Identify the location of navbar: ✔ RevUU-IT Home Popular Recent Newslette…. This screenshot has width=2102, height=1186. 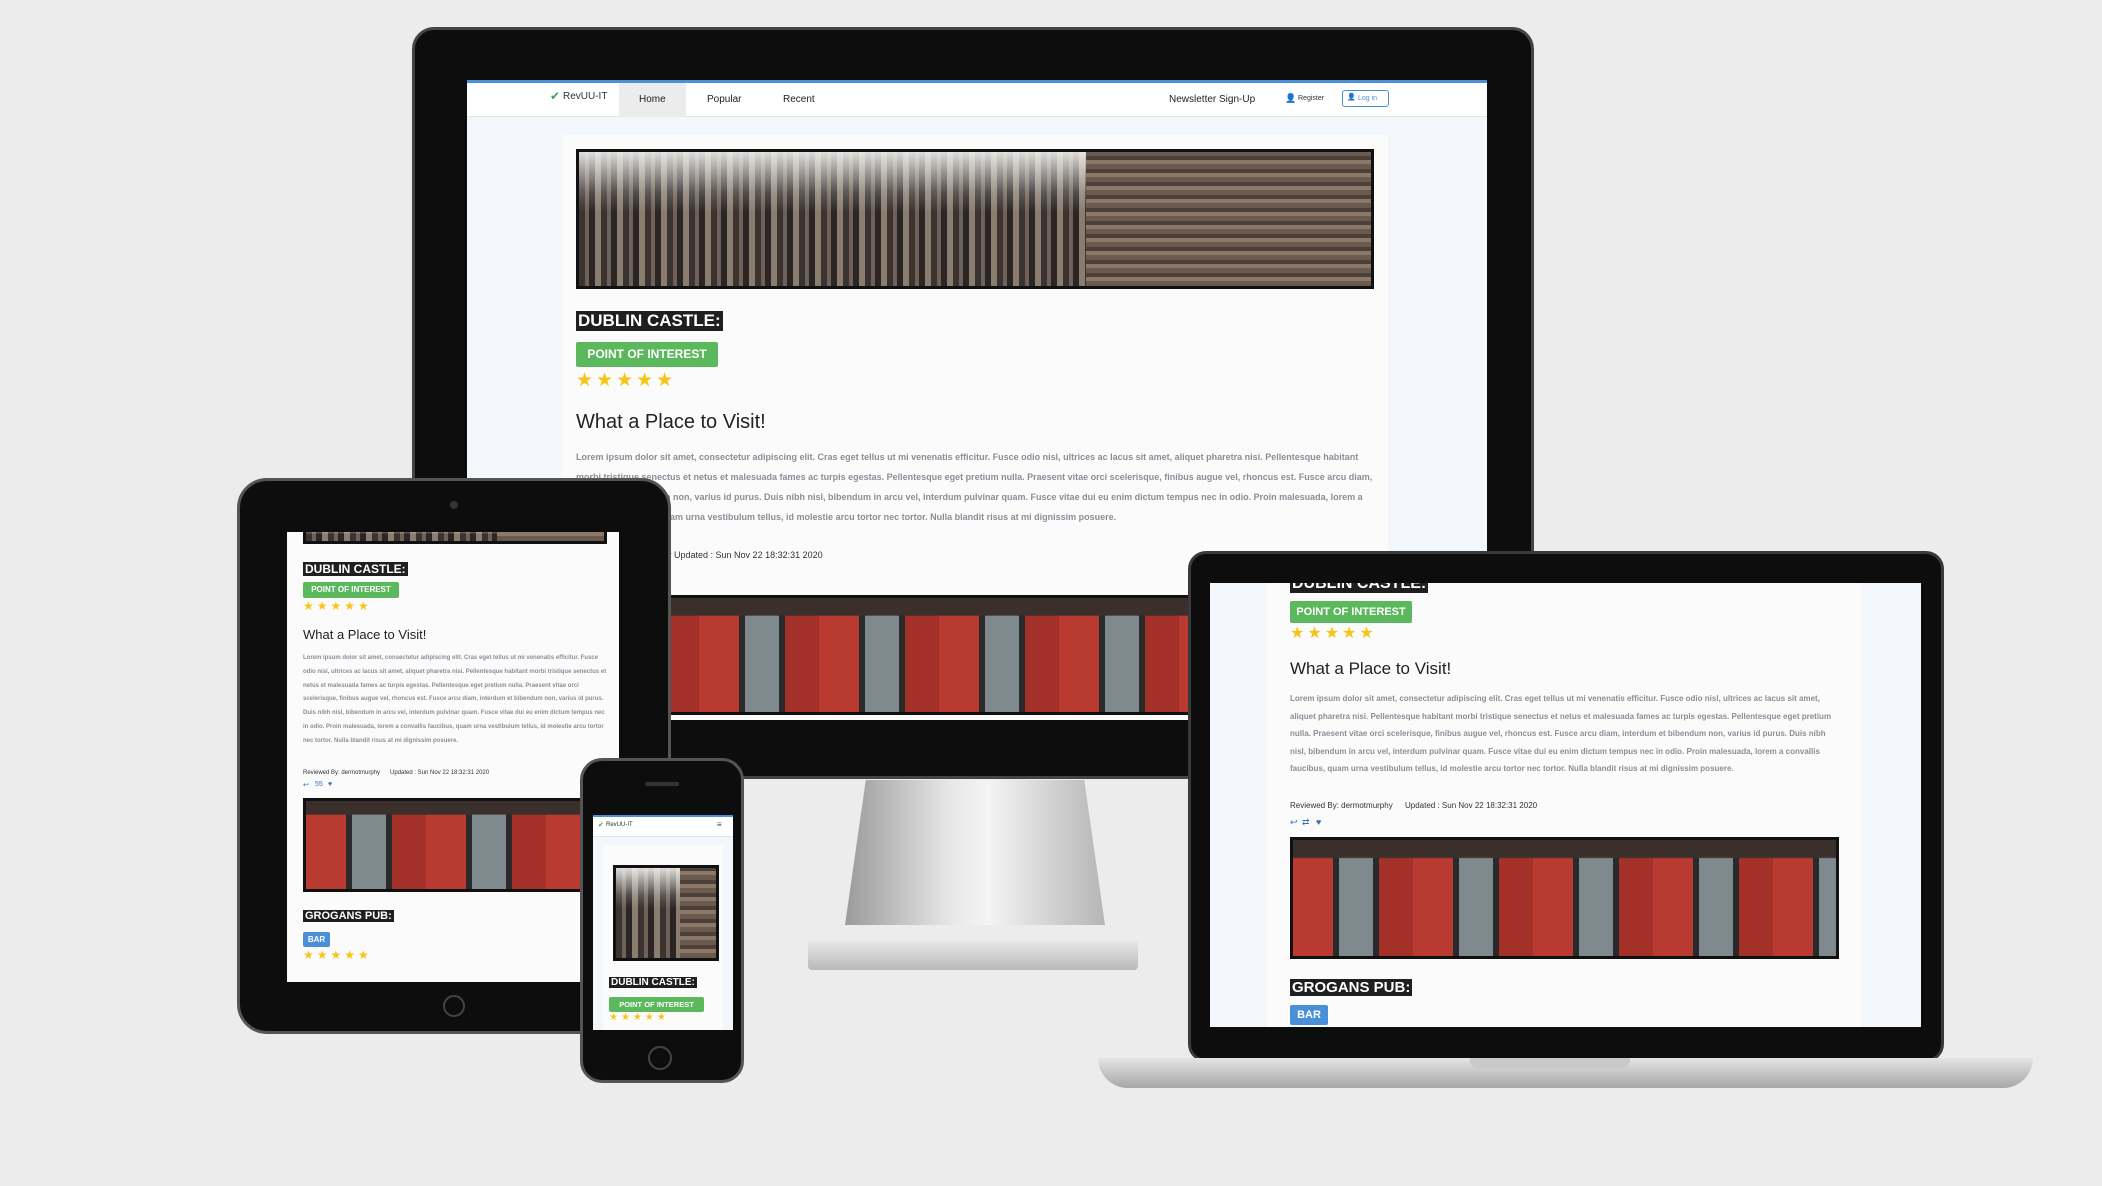
(977, 98).